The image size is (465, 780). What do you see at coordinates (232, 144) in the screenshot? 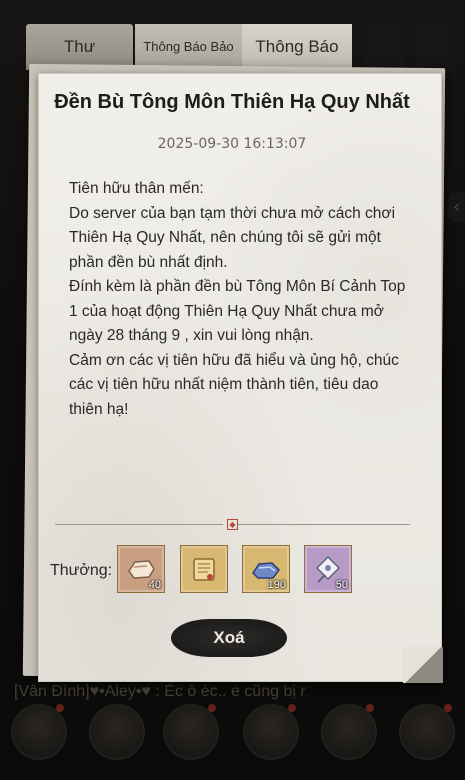
I see `mail-date: 2025-09-30 16:13:07` at bounding box center [232, 144].